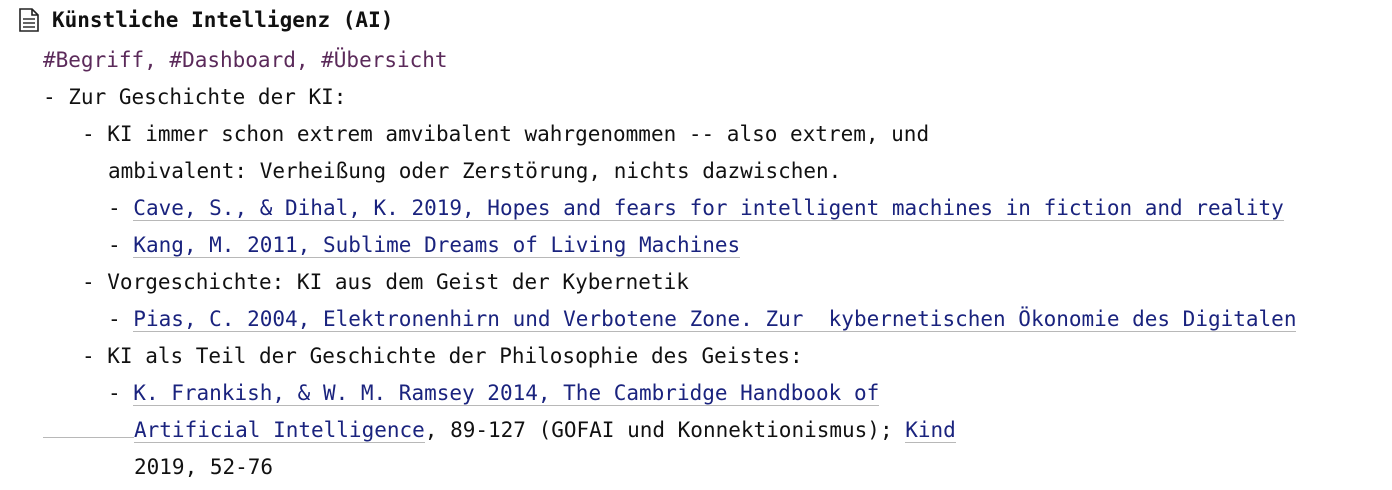 This screenshot has width=1392, height=490. Describe the element at coordinates (195, 97) in the screenshot. I see `outline-item-history: - Zur Geschichte der KI:` at that location.